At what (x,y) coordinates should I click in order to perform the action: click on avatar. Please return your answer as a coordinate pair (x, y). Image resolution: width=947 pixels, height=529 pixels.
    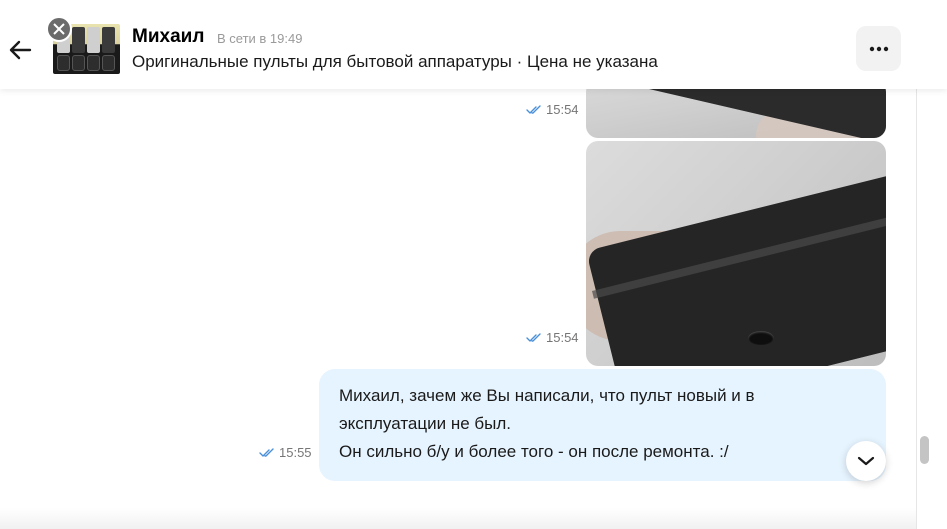
    Looking at the image, I should click on (59, 29).